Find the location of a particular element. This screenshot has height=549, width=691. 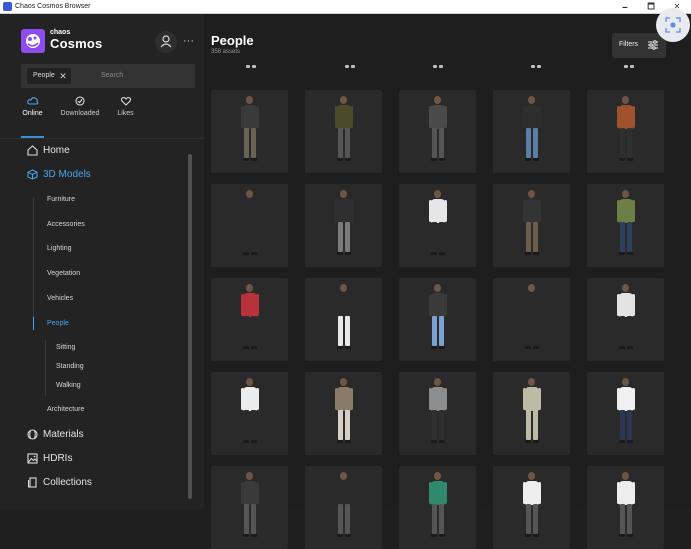

nav-label: HDRIs is located at coordinates (58, 458).